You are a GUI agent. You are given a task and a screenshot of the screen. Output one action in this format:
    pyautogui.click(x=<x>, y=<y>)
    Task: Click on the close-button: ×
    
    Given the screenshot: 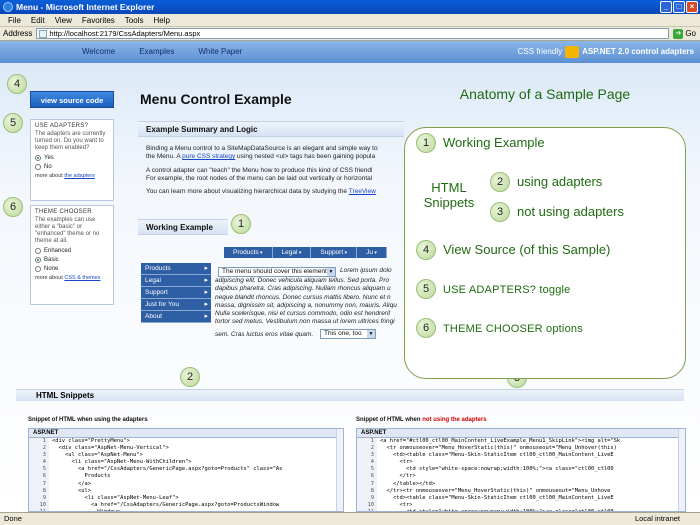 What is the action you would take?
    pyautogui.click(x=692, y=7)
    